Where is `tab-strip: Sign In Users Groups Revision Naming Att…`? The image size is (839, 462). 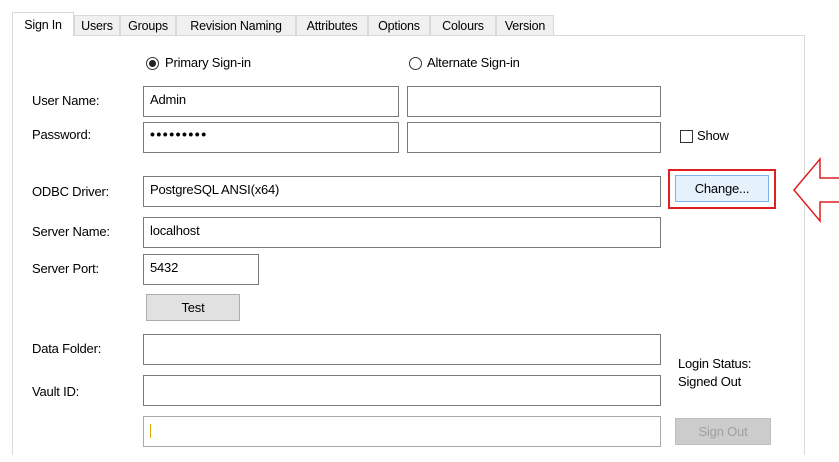
tab-strip: Sign In Users Groups Revision Naming Att… is located at coordinates (286, 24).